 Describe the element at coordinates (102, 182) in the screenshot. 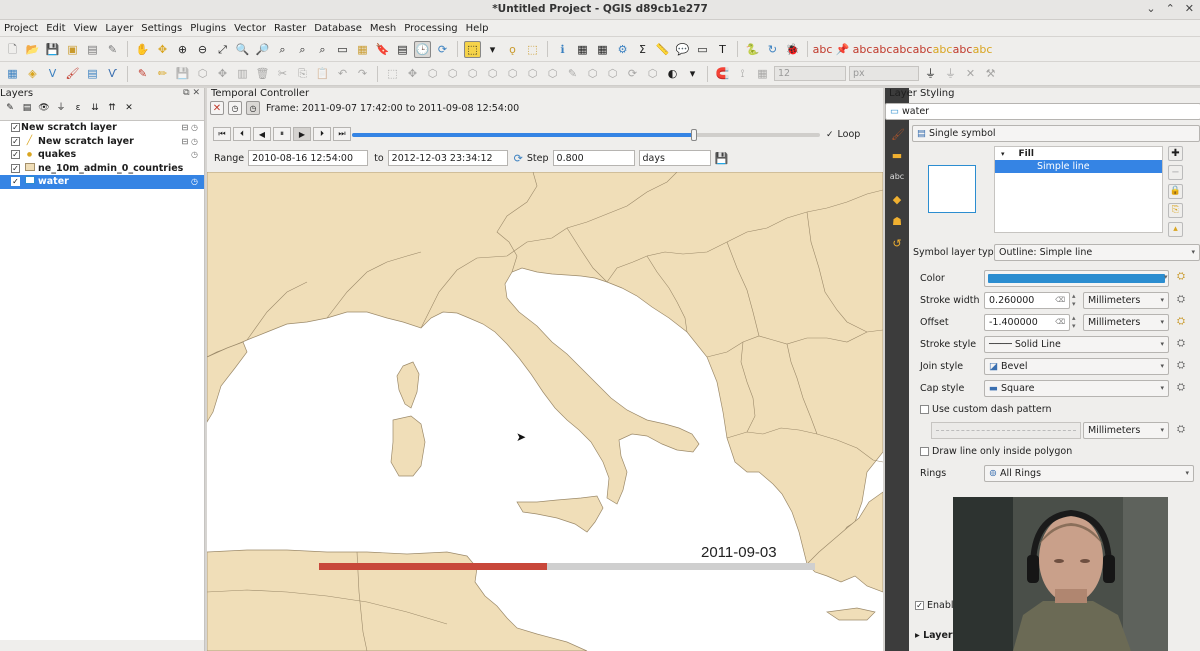

I see `layer-item-selected: ✓ water ◷` at that location.